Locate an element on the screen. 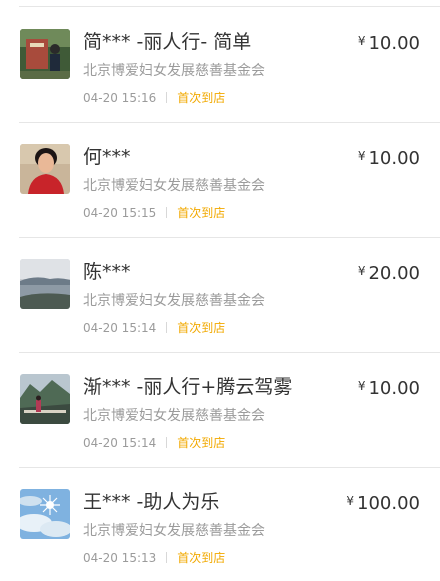 Image resolution: width=440 pixels, height=581 pixels. donor-name: 简*** -丽人行- 简单 is located at coordinates (167, 42).